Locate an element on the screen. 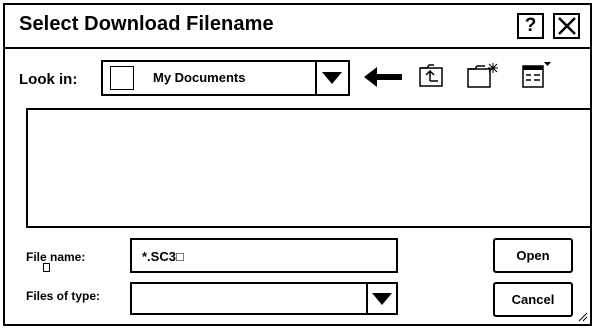  look-in-value: My Documents is located at coordinates (199, 77).